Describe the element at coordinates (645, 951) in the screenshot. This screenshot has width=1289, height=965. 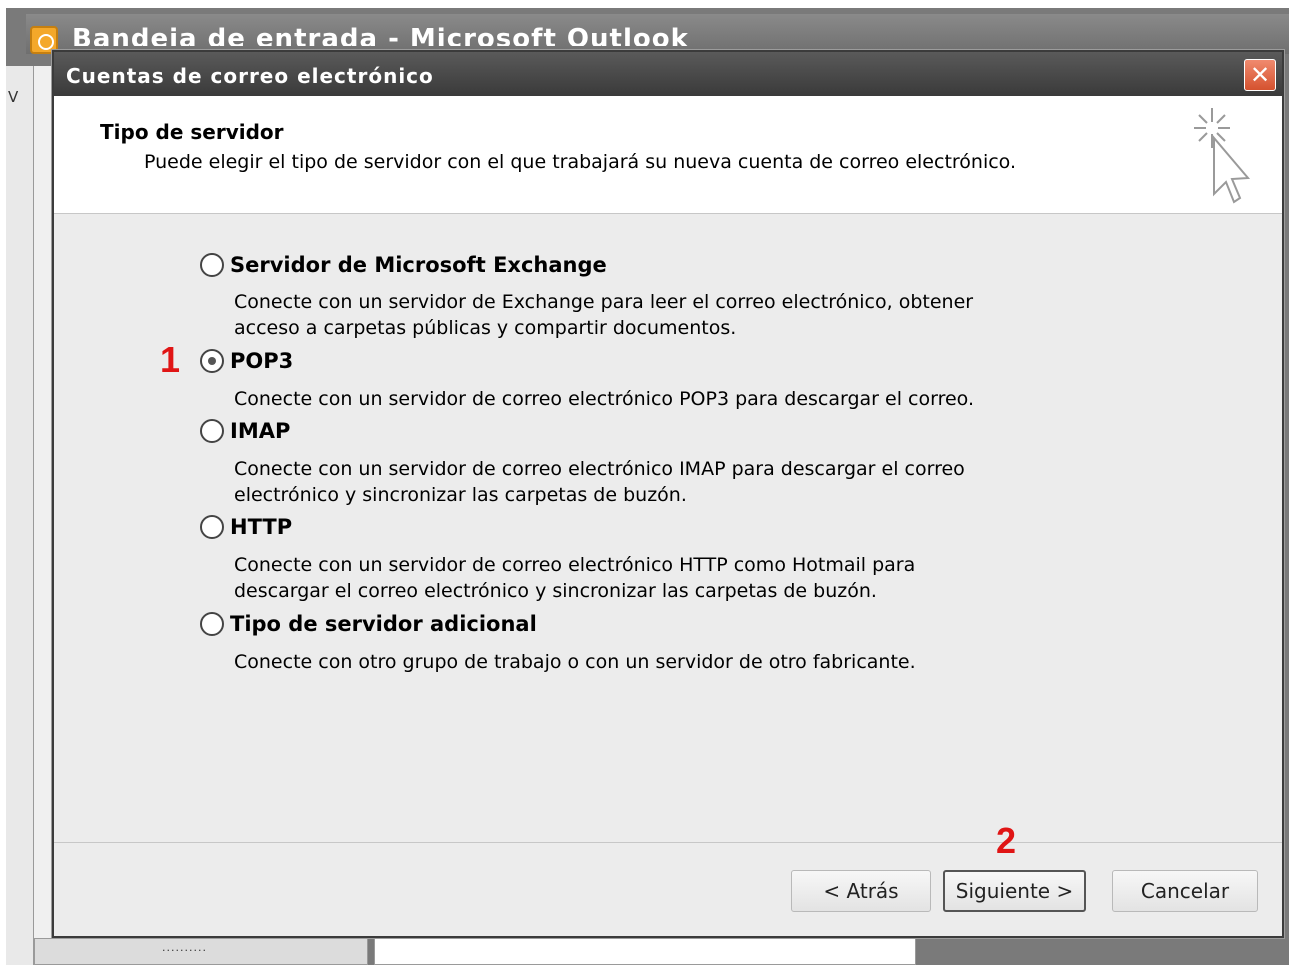
I see `outlook-message-list-bottom` at that location.